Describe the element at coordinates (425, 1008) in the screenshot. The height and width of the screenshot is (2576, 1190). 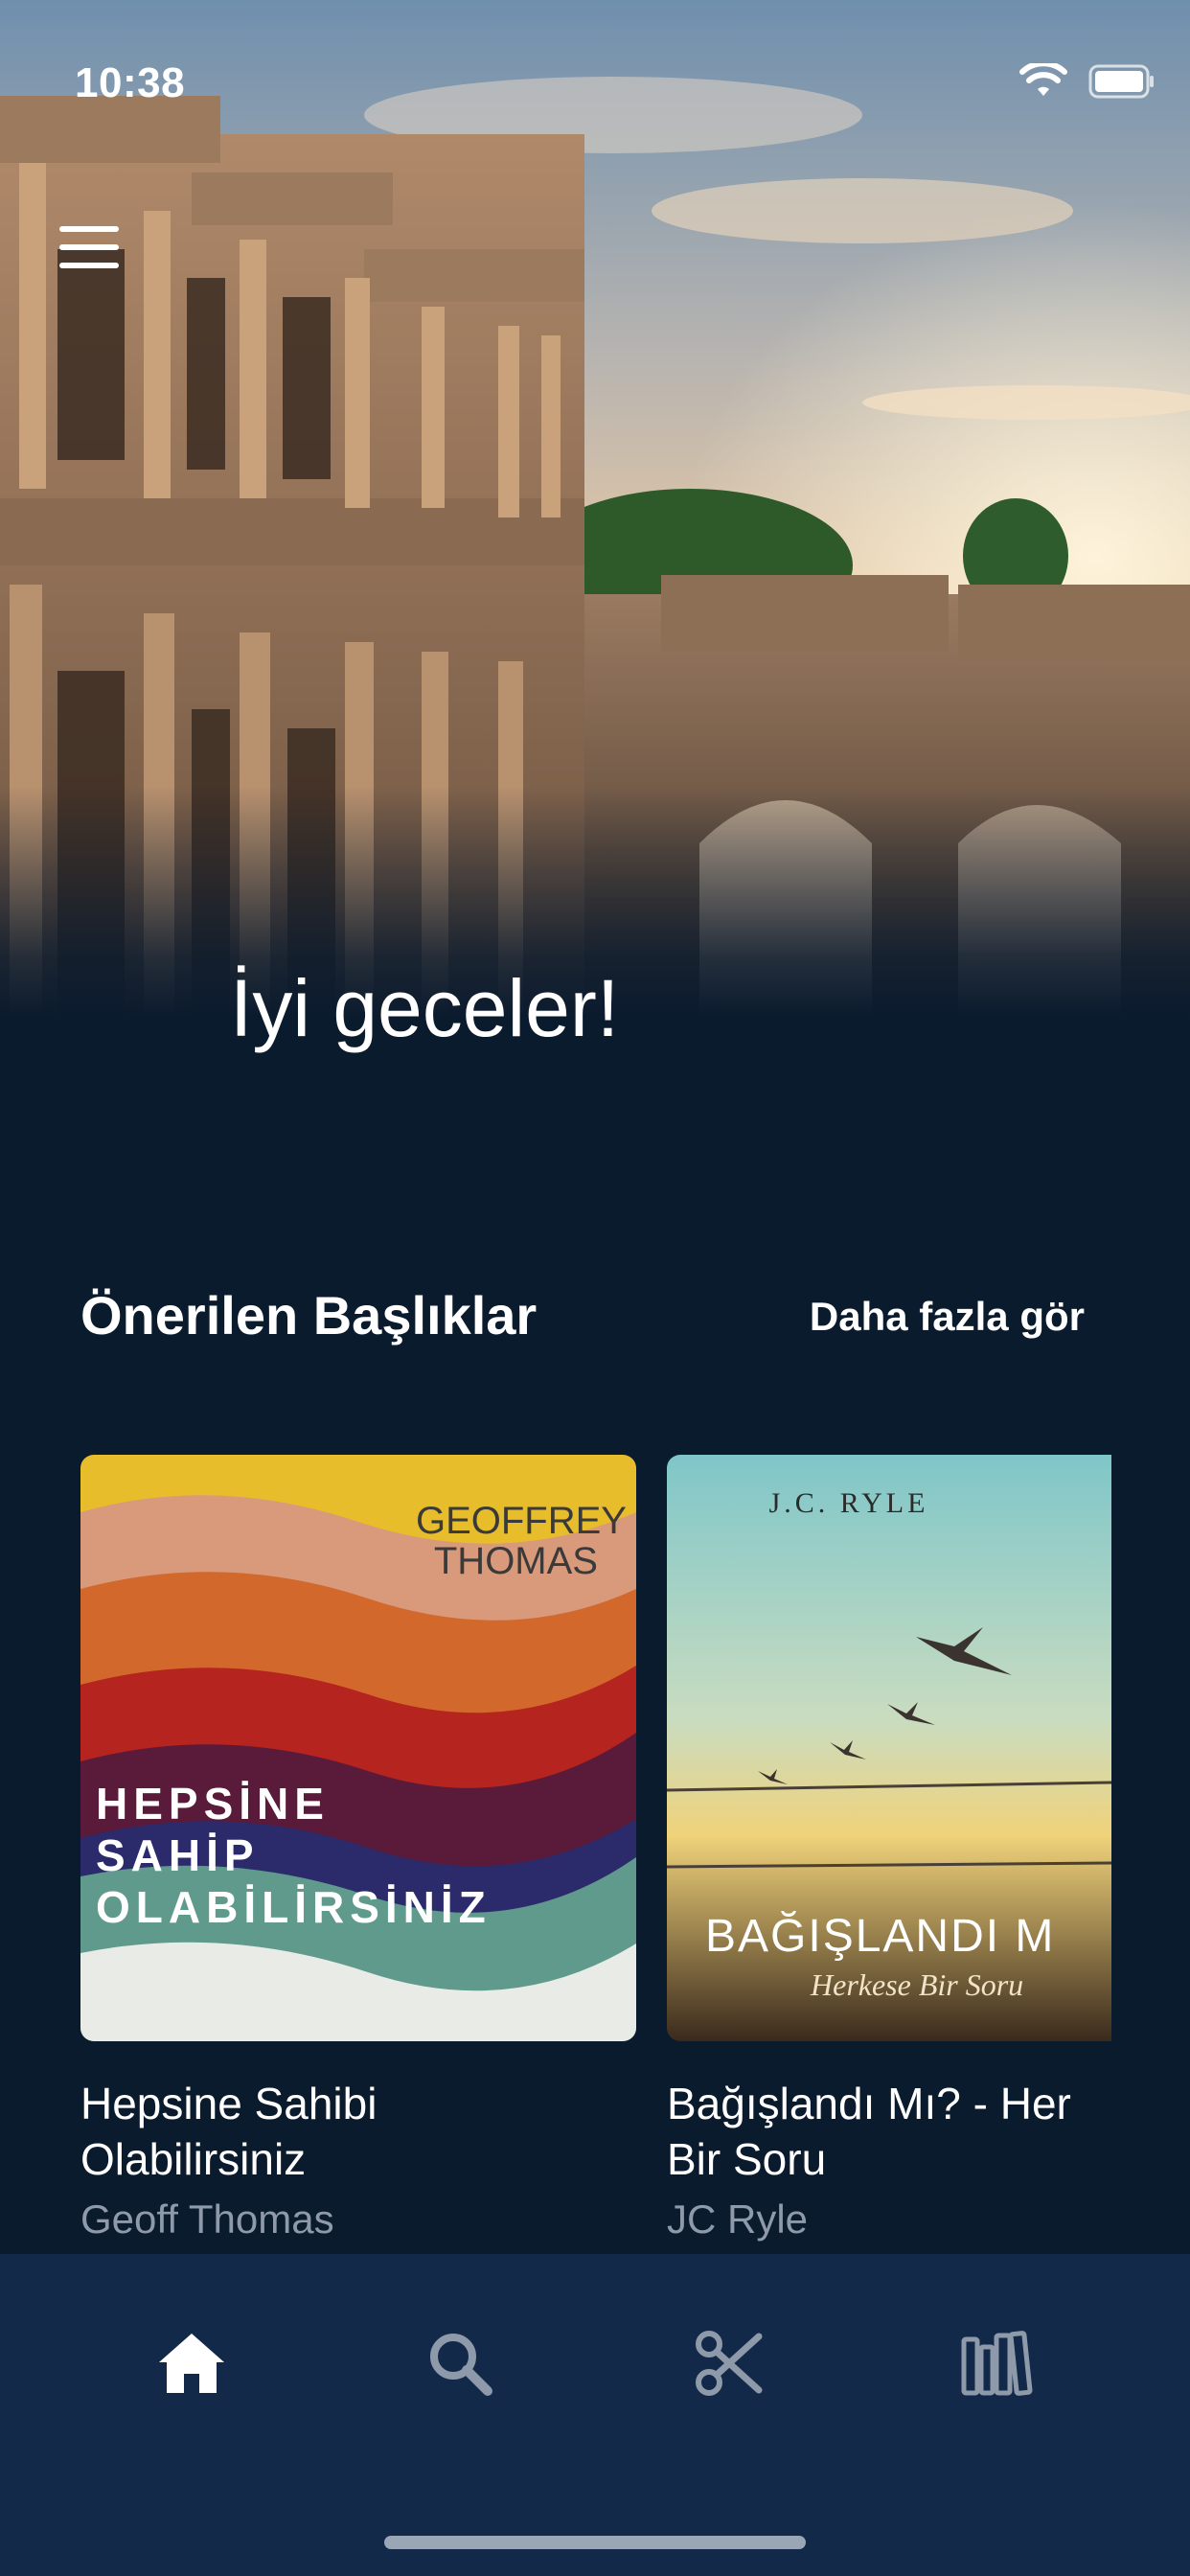
I see `greeting-text: İyi geceler!` at that location.